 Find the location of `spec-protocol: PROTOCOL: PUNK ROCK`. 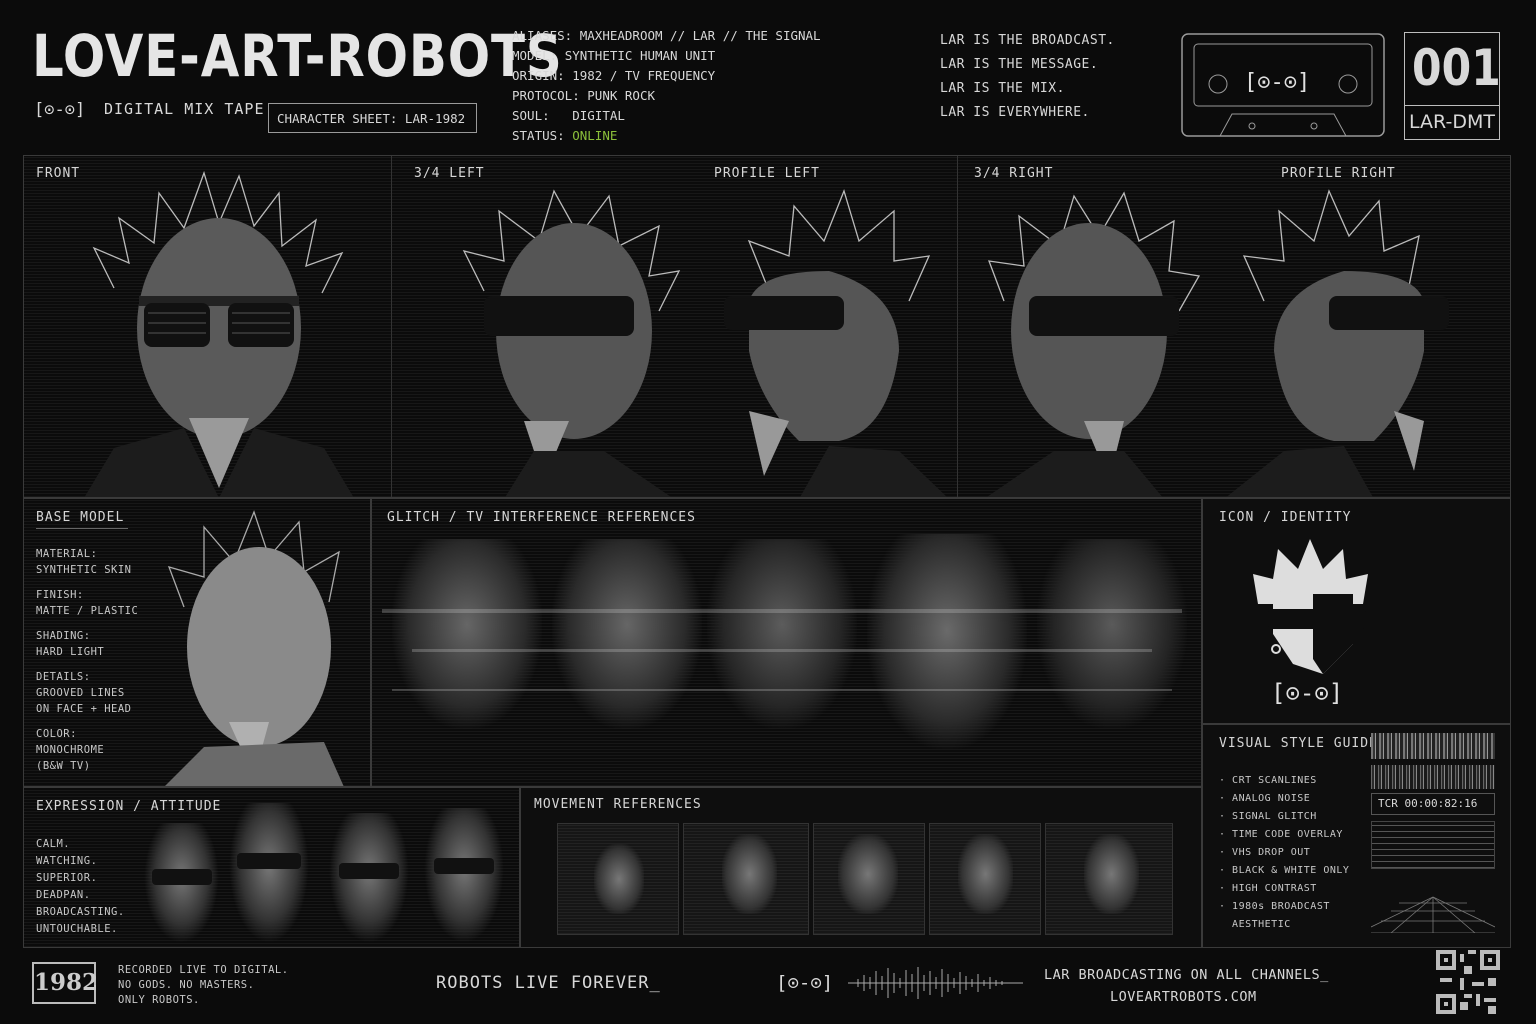

spec-protocol: PROTOCOL: PUNK ROCK is located at coordinates (583, 95).